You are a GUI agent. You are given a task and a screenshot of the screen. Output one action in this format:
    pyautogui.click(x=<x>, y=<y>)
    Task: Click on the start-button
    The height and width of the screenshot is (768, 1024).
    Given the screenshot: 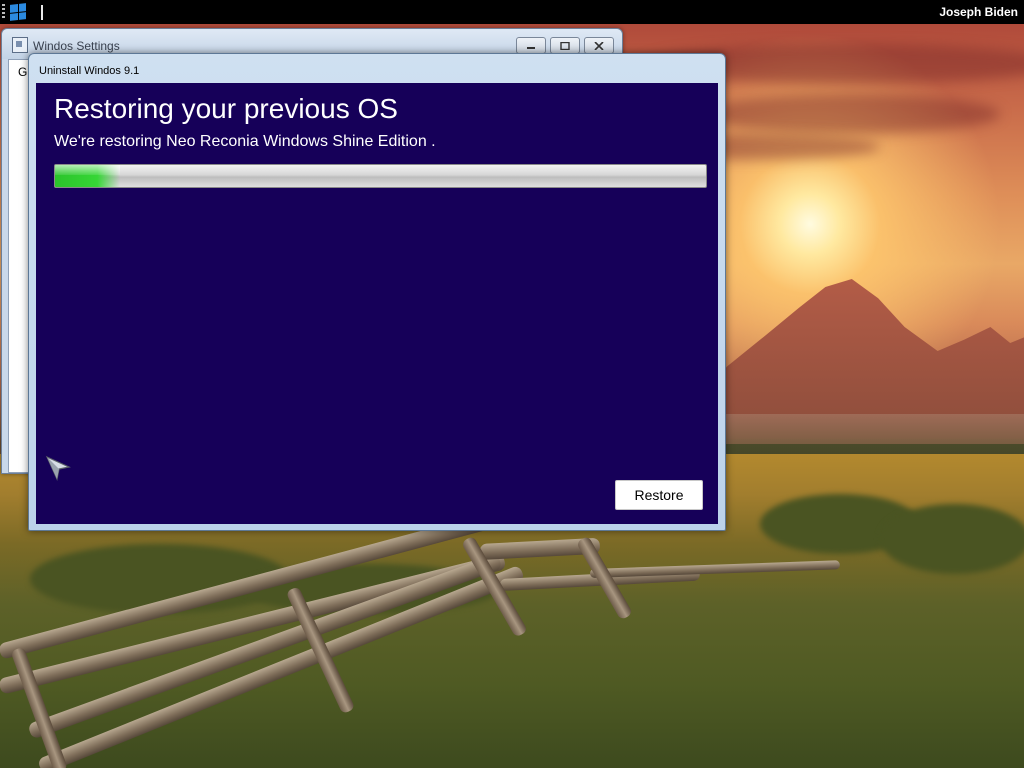 What is the action you would take?
    pyautogui.click(x=15, y=12)
    